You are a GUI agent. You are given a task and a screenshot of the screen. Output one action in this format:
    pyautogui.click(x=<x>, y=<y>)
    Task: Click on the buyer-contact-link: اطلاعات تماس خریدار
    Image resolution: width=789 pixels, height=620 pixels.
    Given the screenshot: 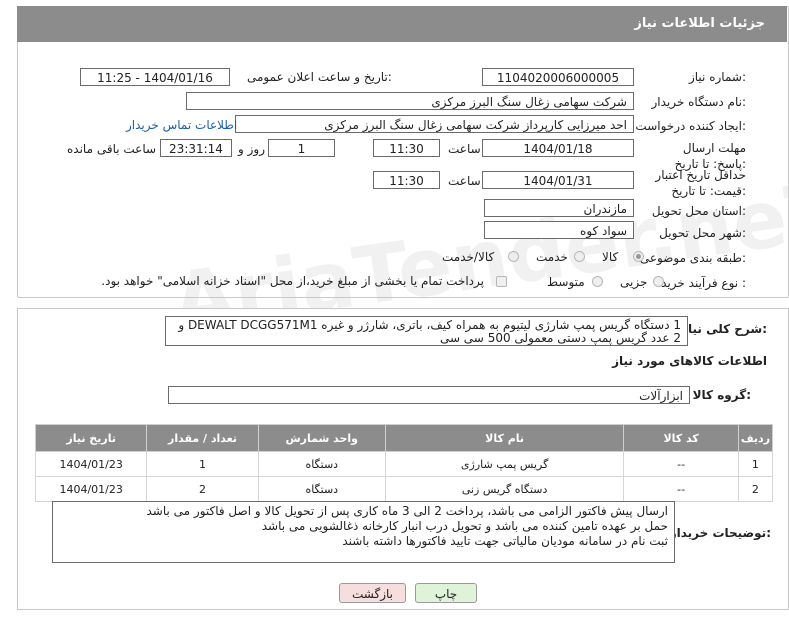 What is the action you would take?
    pyautogui.click(x=181, y=125)
    